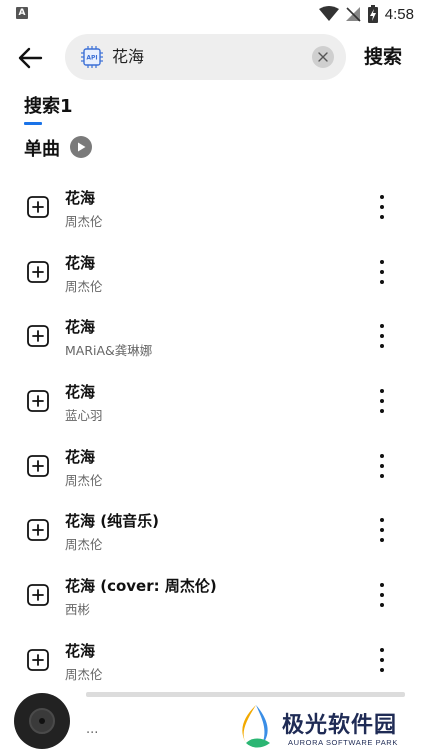  I want to click on wifi-icon, so click(328, 13).